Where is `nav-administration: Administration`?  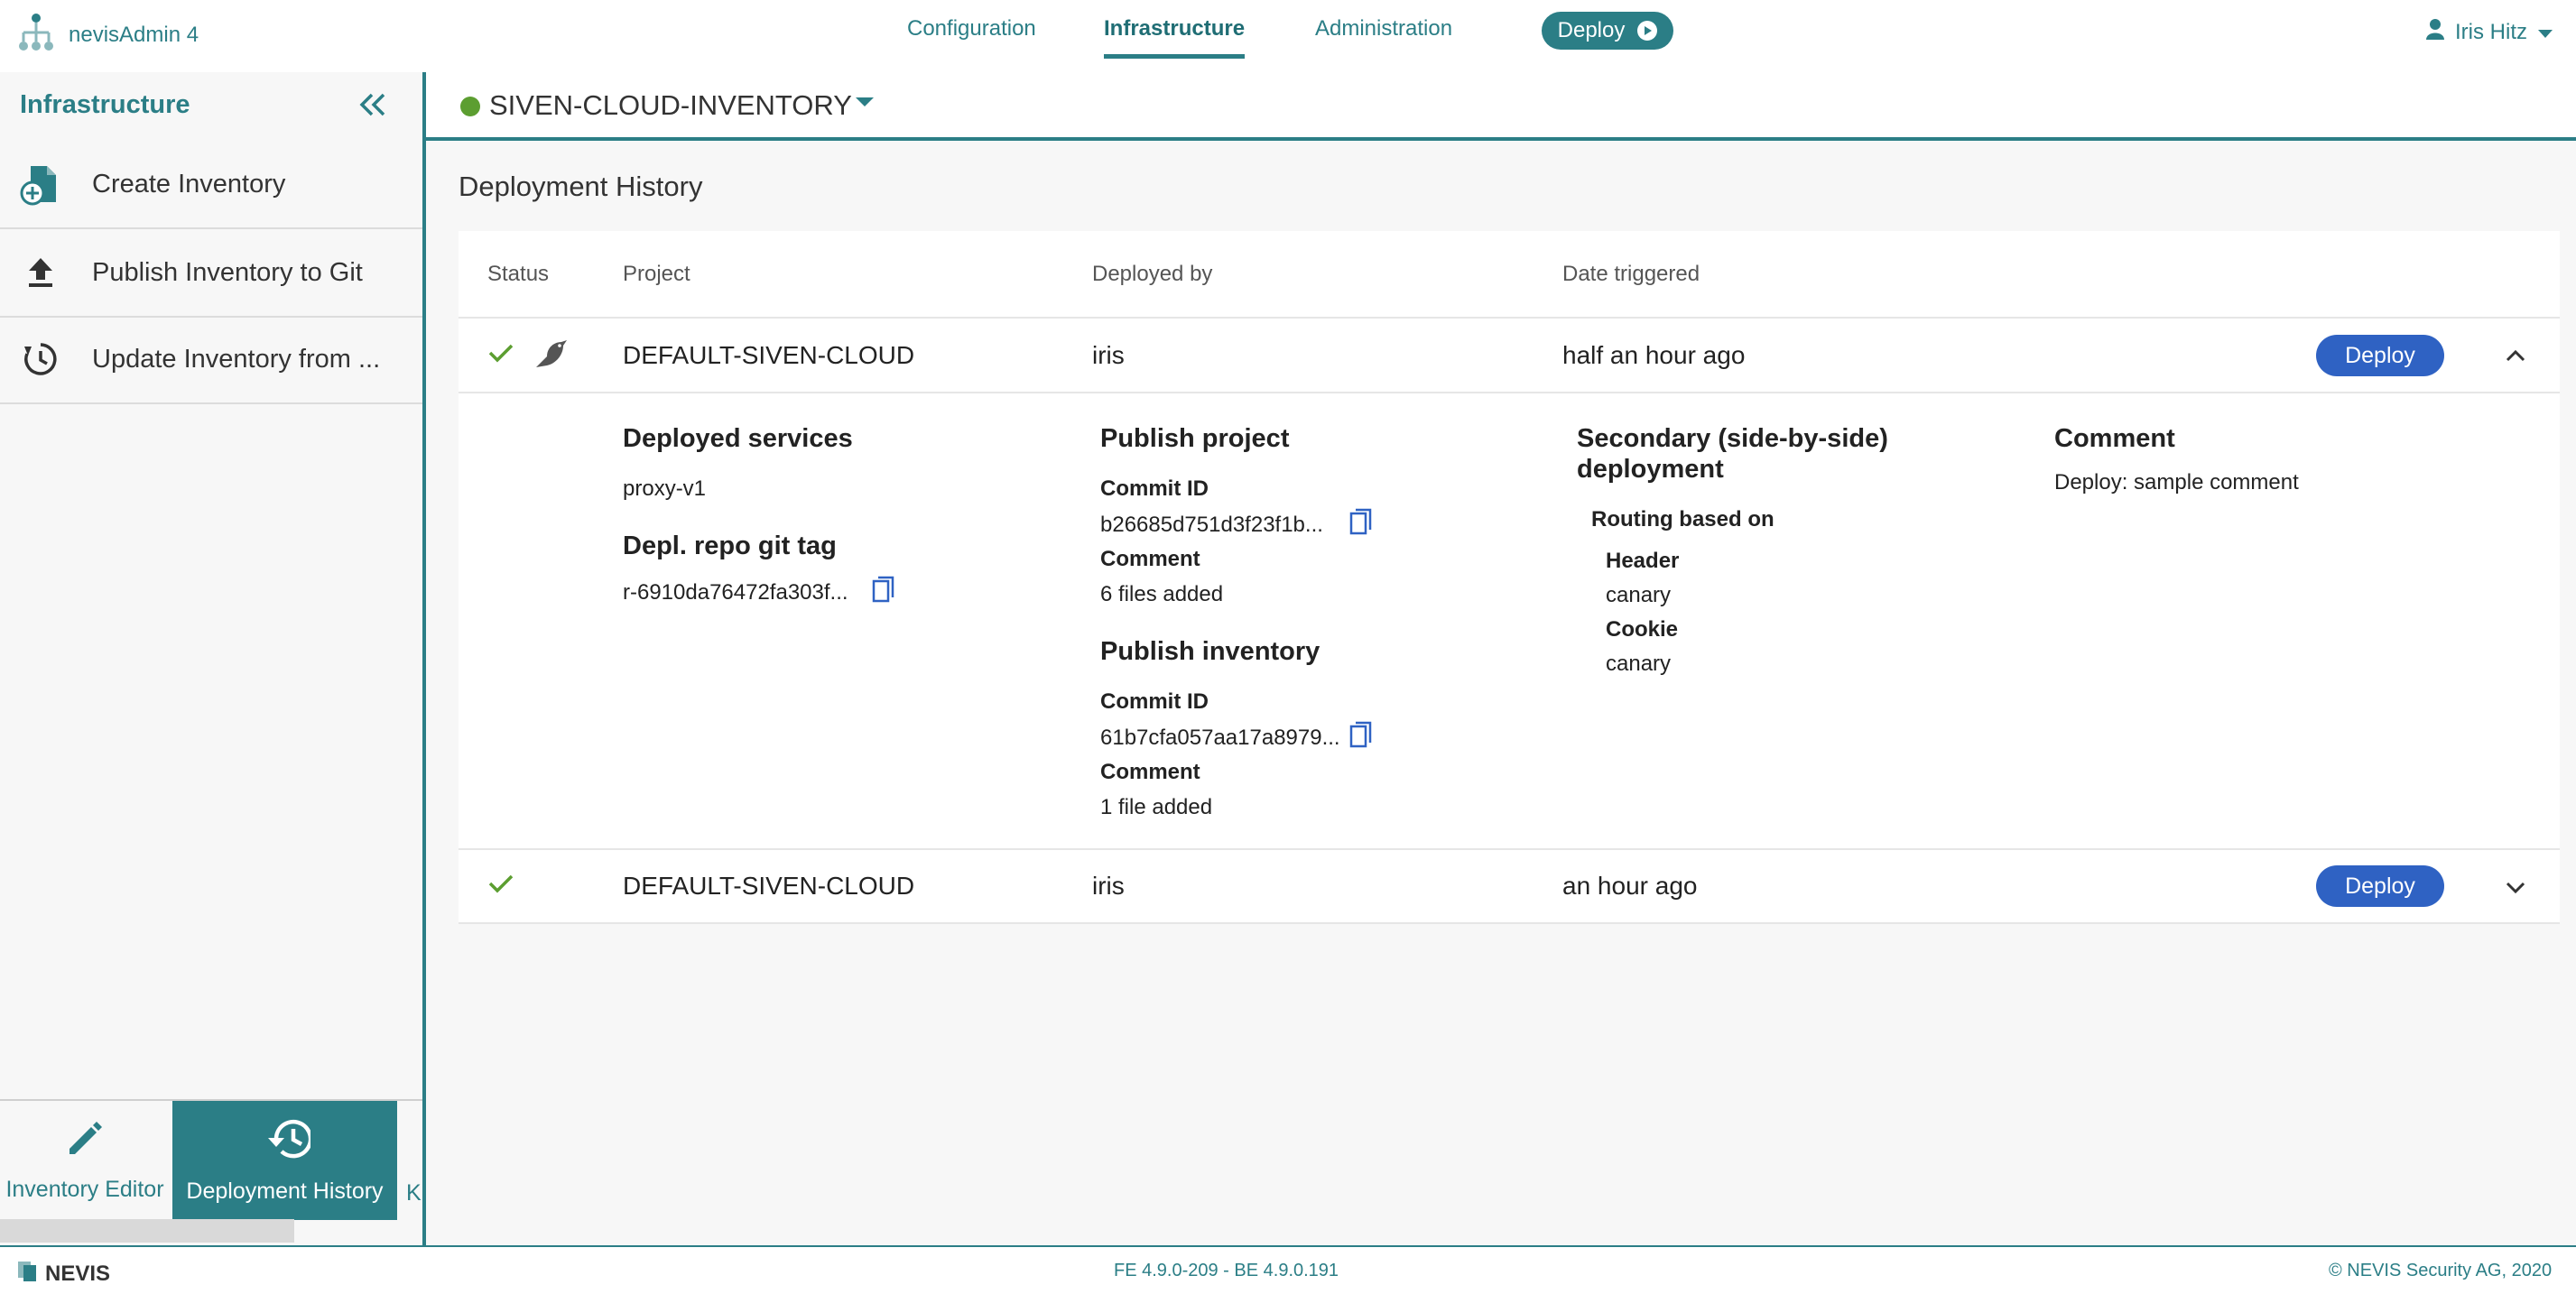 nav-administration: Administration is located at coordinates (1383, 29).